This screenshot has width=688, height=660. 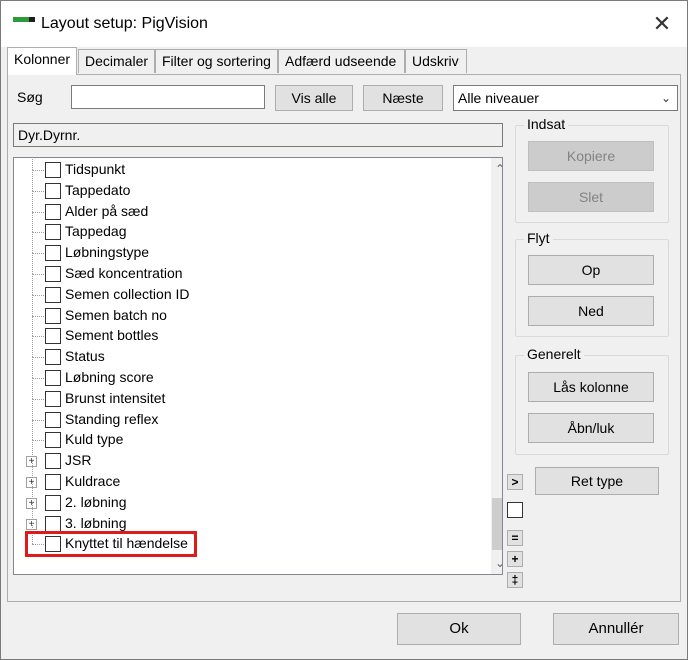 What do you see at coordinates (42, 61) in the screenshot?
I see `tab-kolonner: Kolonner` at bounding box center [42, 61].